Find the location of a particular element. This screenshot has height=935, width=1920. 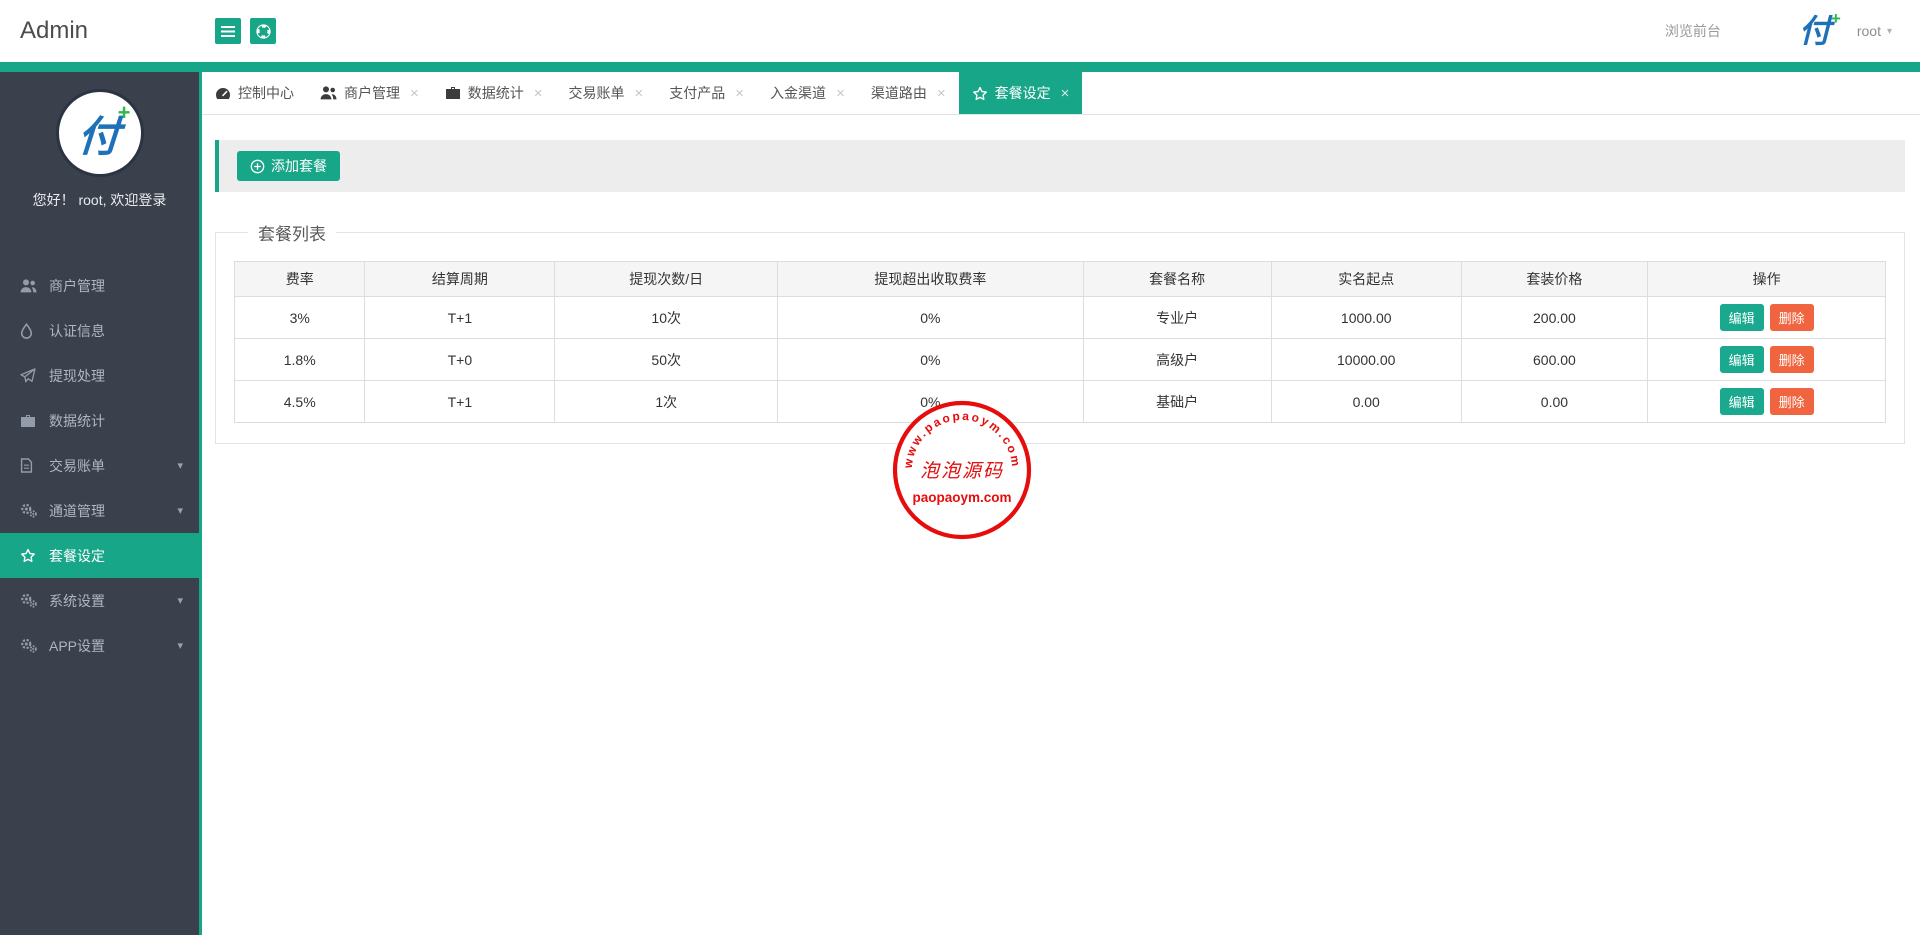

cell-package-price: 200.00 is located at coordinates (1554, 317).